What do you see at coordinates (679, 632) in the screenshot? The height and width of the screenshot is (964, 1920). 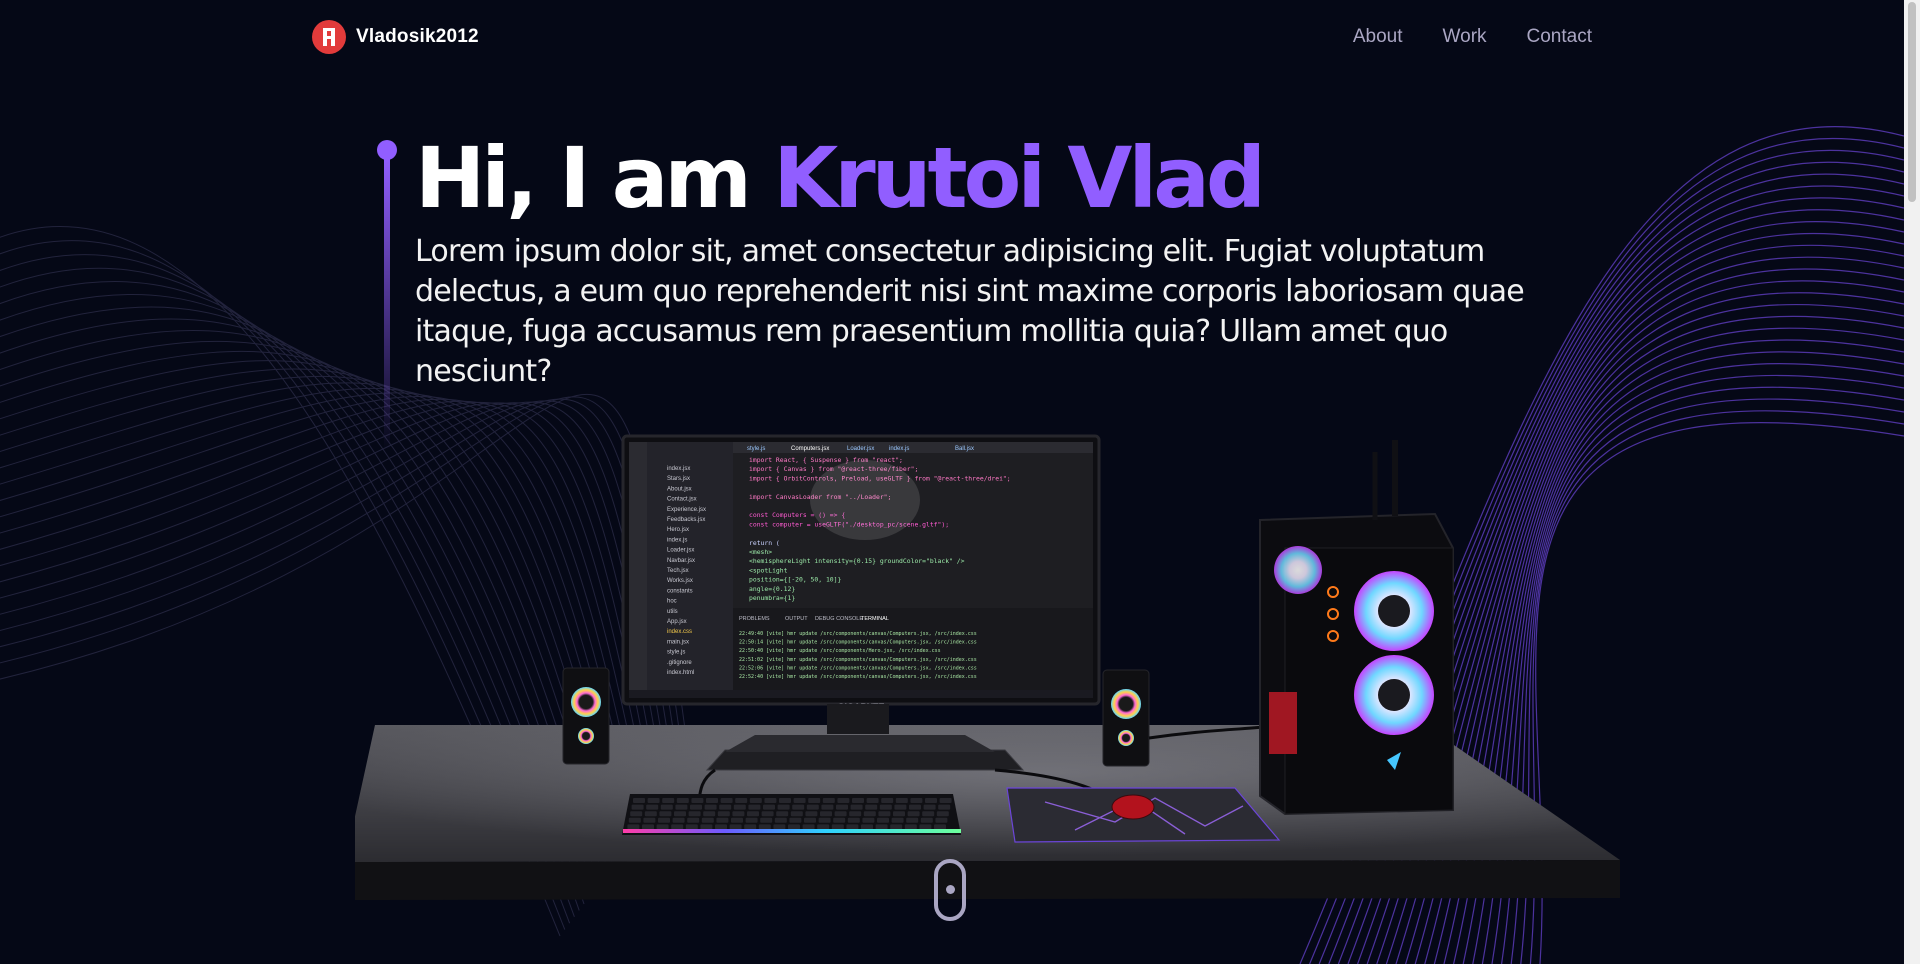 I see `file-item: index.css` at bounding box center [679, 632].